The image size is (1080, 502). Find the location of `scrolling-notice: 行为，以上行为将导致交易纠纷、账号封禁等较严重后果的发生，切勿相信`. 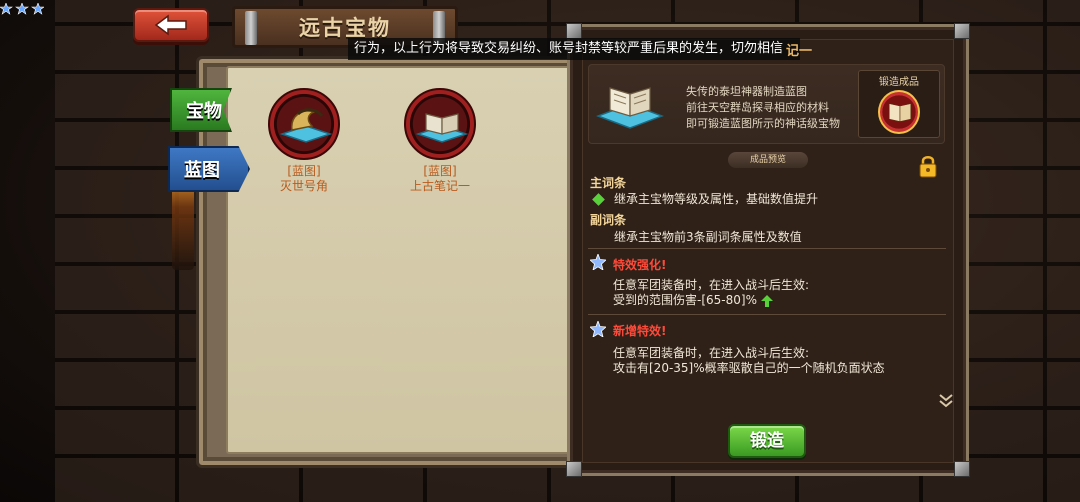

scrolling-notice: 行为，以上行为将导致交易纠纷、账号封禁等较严重后果的发生，切勿相信 is located at coordinates (574, 49).